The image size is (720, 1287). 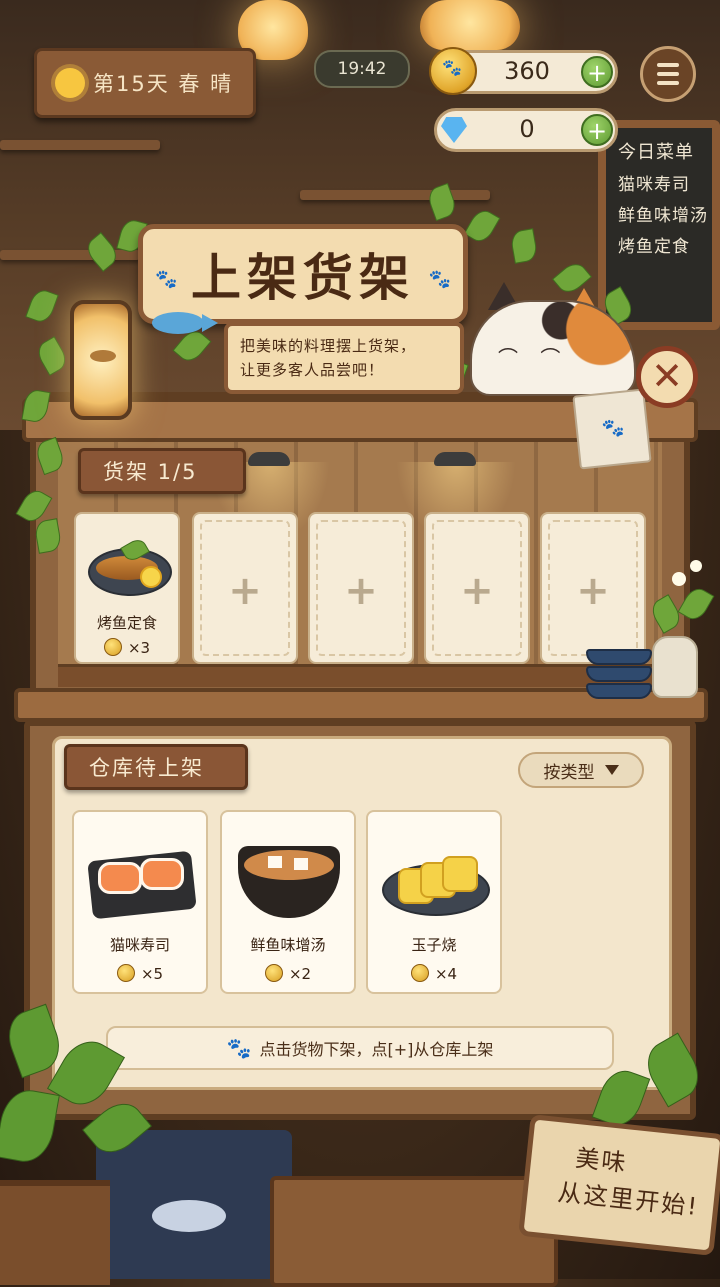 What do you see at coordinates (127, 647) in the screenshot?
I see `dish-quantity: ×3` at bounding box center [127, 647].